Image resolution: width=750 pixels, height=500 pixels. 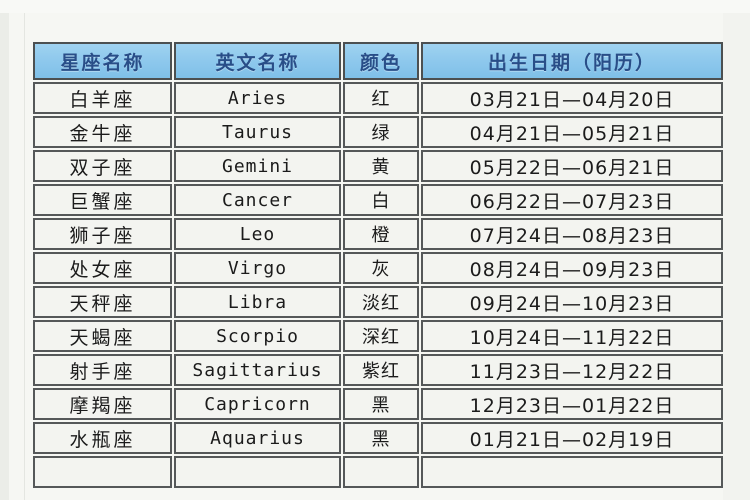 I want to click on right-margin, so click(x=736, y=256).